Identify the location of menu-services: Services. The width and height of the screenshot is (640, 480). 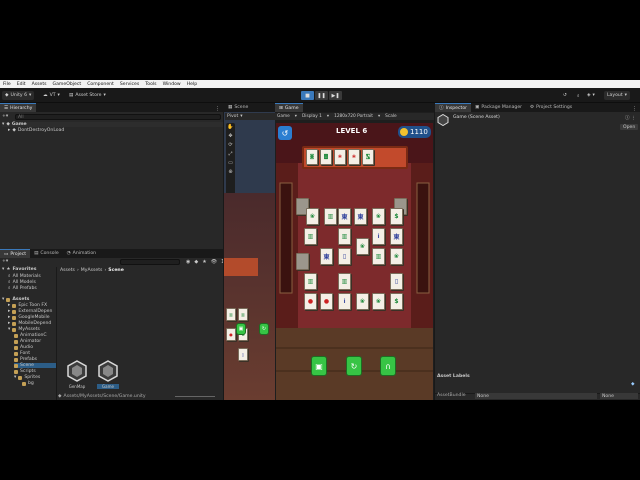
(129, 84).